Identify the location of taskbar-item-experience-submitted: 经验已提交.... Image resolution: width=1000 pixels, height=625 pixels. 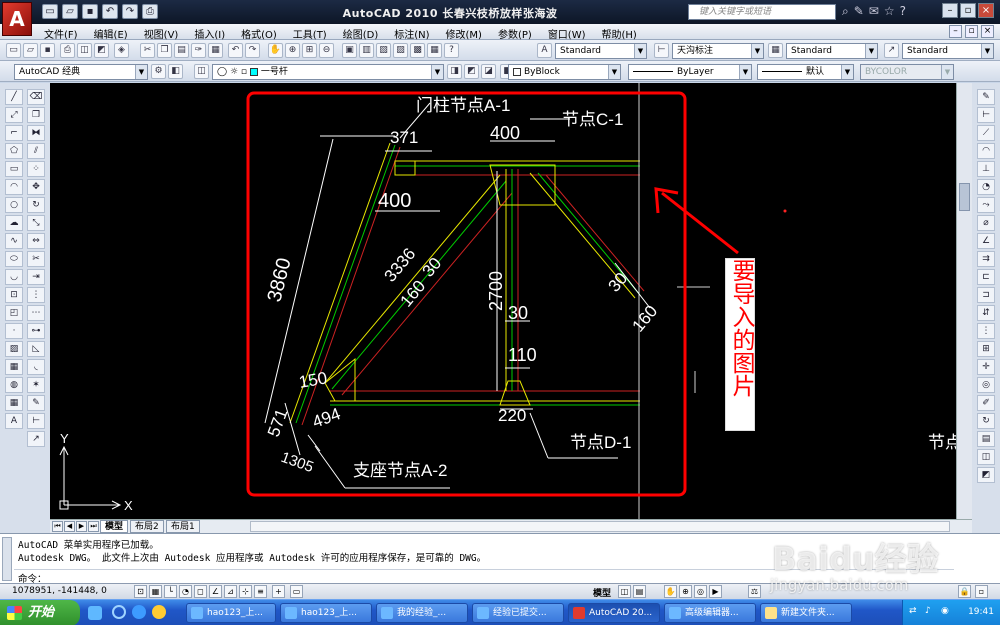
(518, 613).